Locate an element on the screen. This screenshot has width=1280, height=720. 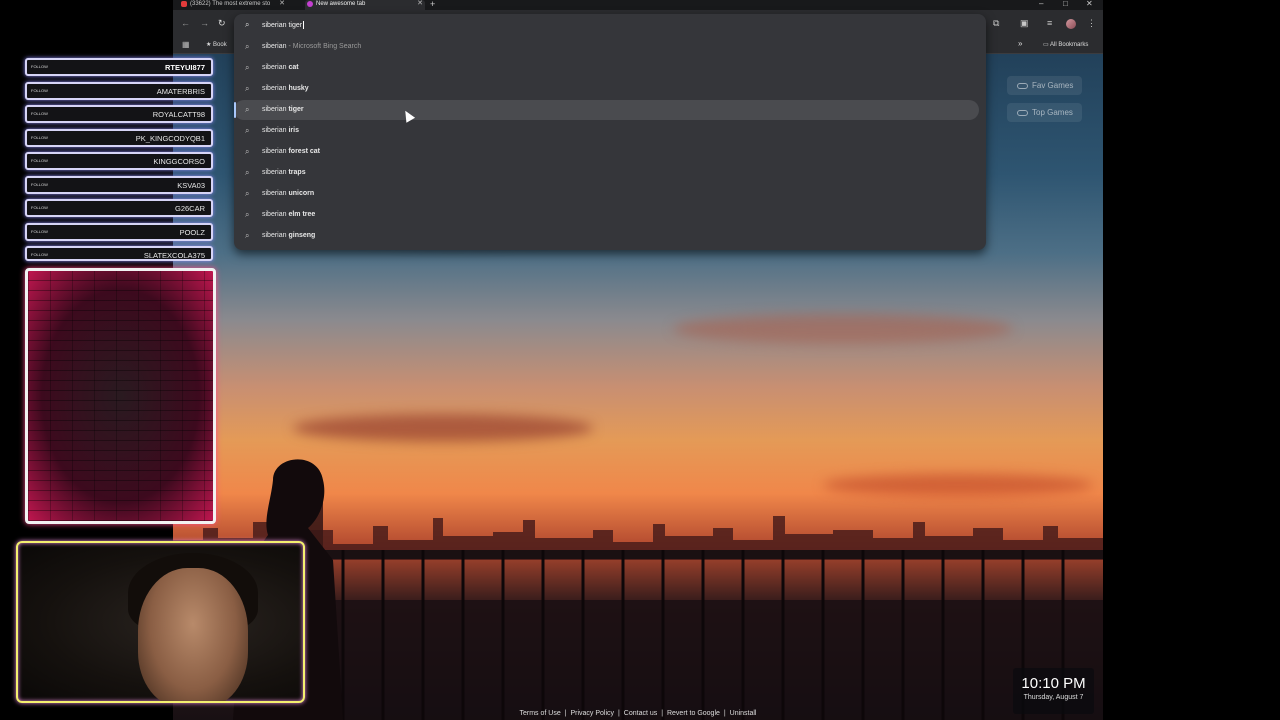
all-bookmarks-button: ▭ All Bookmarks is located at coordinates (1065, 44).